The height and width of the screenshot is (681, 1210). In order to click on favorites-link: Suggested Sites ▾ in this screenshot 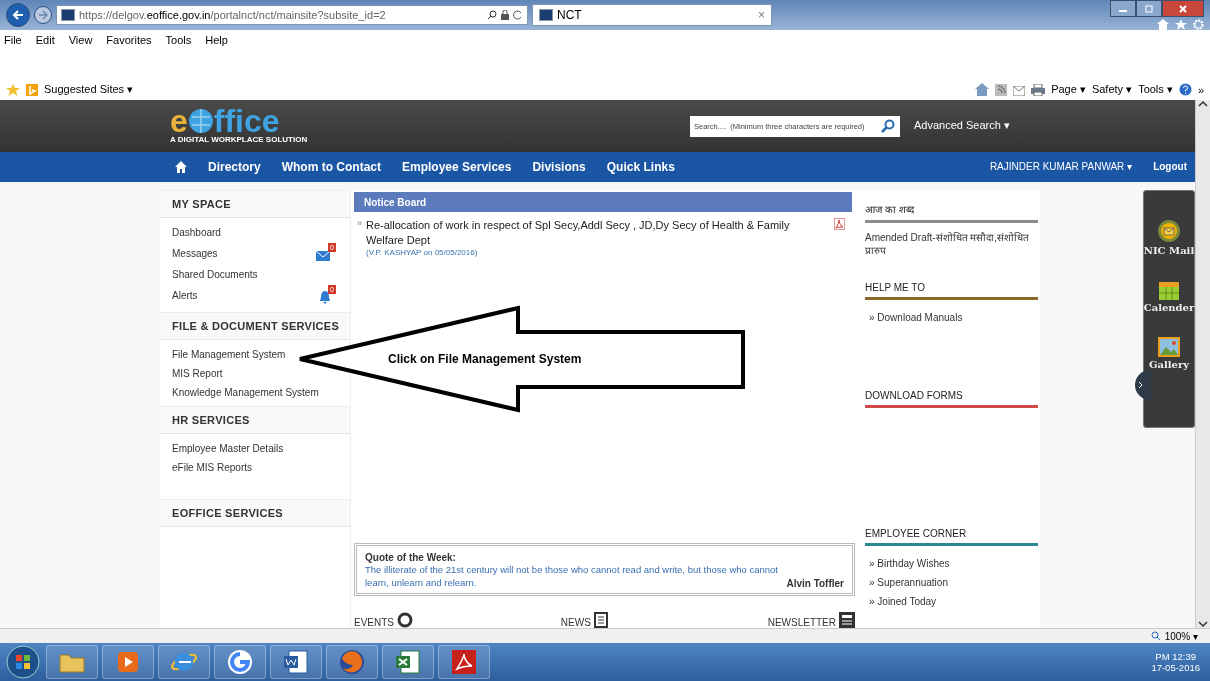, I will do `click(89, 89)`.